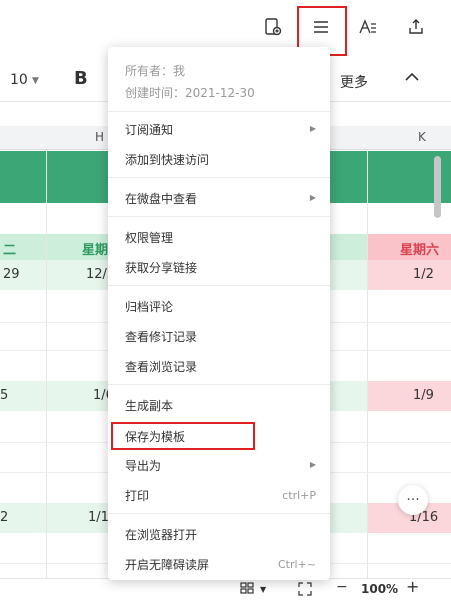  I want to click on view-mode-icon, so click(247, 589).